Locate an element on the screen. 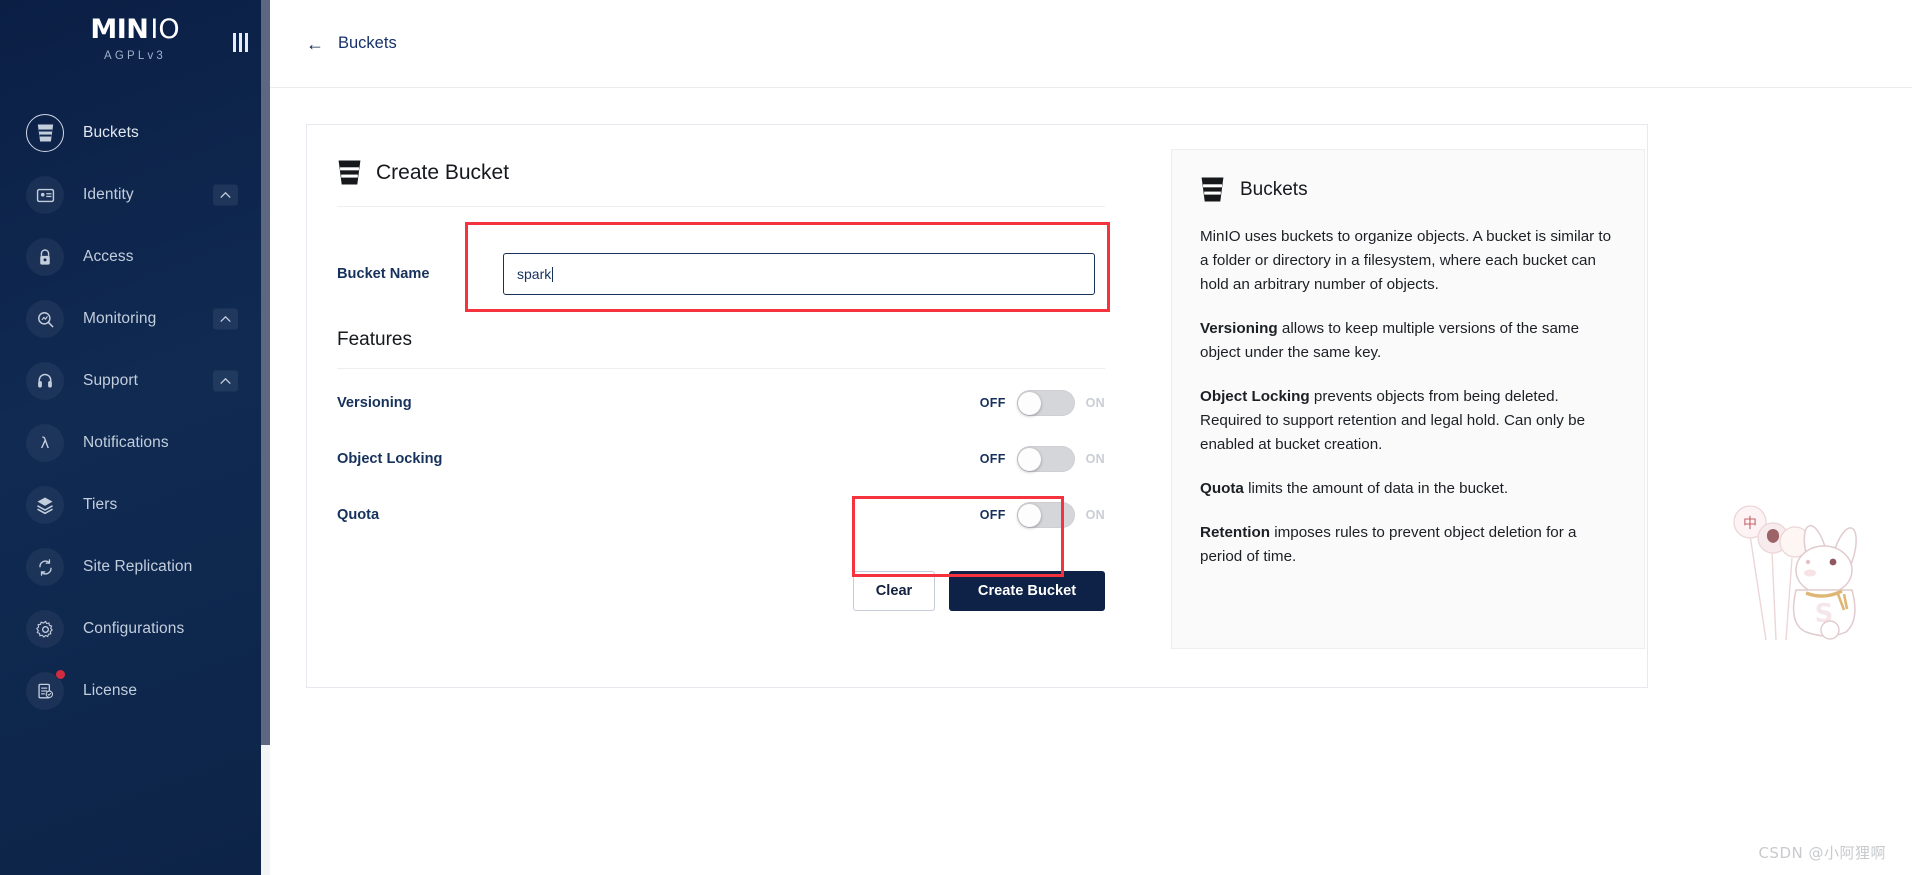 The width and height of the screenshot is (1912, 875). notification-badge is located at coordinates (60, 674).